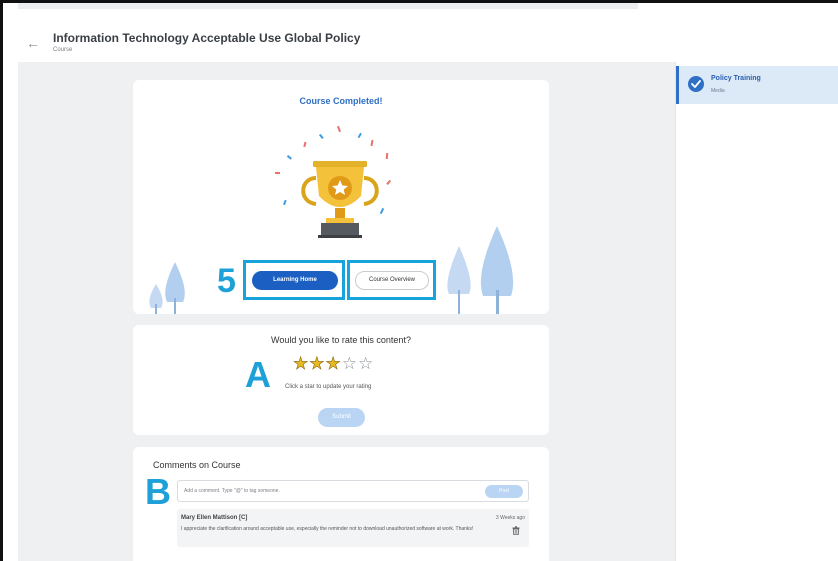  Describe the element at coordinates (197, 465) in the screenshot. I see `comments-title: Comments on Course` at that location.